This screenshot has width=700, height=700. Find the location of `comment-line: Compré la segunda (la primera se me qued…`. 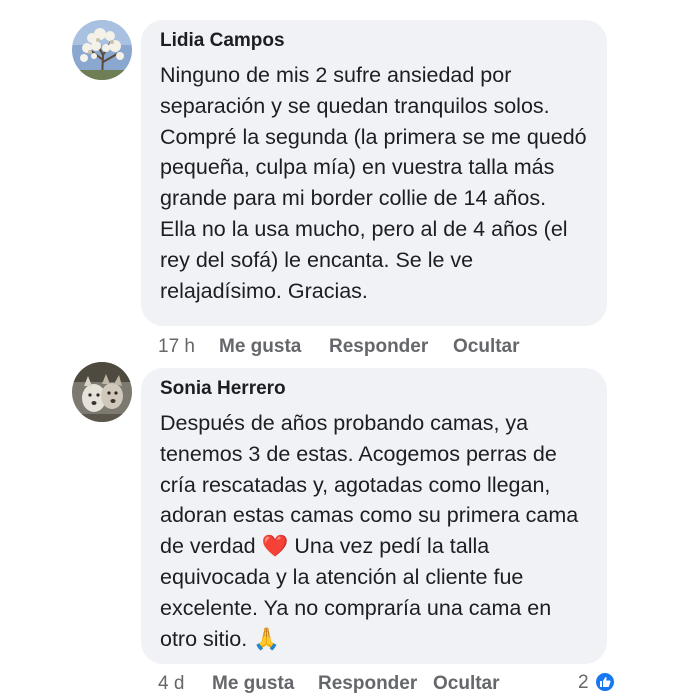

comment-line: Compré la segunda (la primera se me qued… is located at coordinates (373, 136).